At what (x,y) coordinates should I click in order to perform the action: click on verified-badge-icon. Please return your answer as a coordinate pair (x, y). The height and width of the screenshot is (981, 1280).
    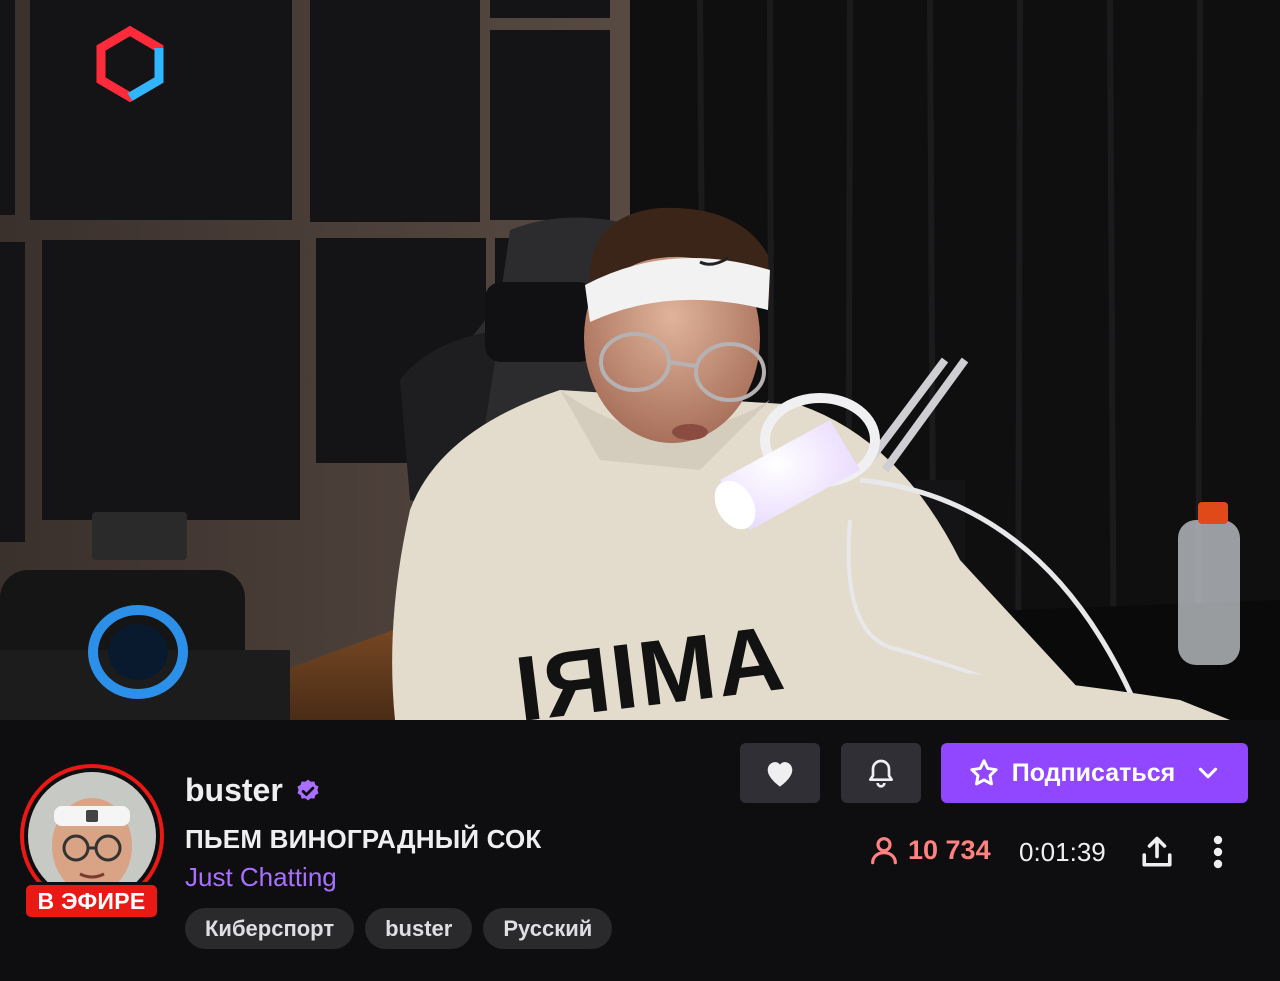
    Looking at the image, I should click on (308, 789).